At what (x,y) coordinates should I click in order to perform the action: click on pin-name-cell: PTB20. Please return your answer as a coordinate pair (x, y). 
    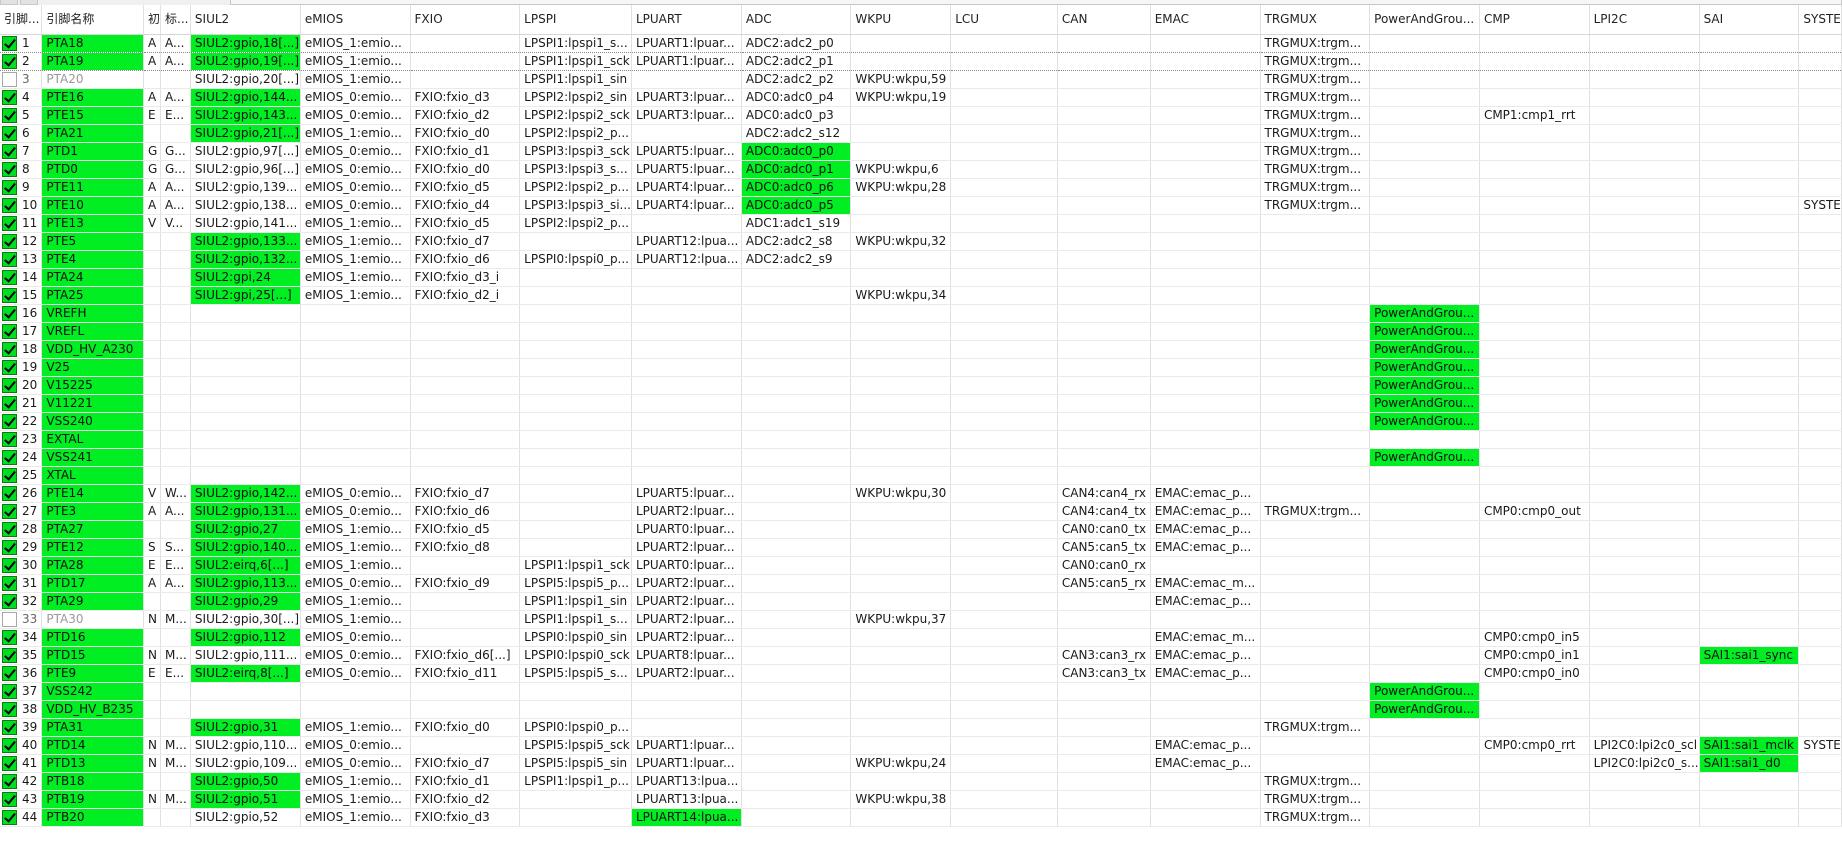
    Looking at the image, I should click on (92, 817).